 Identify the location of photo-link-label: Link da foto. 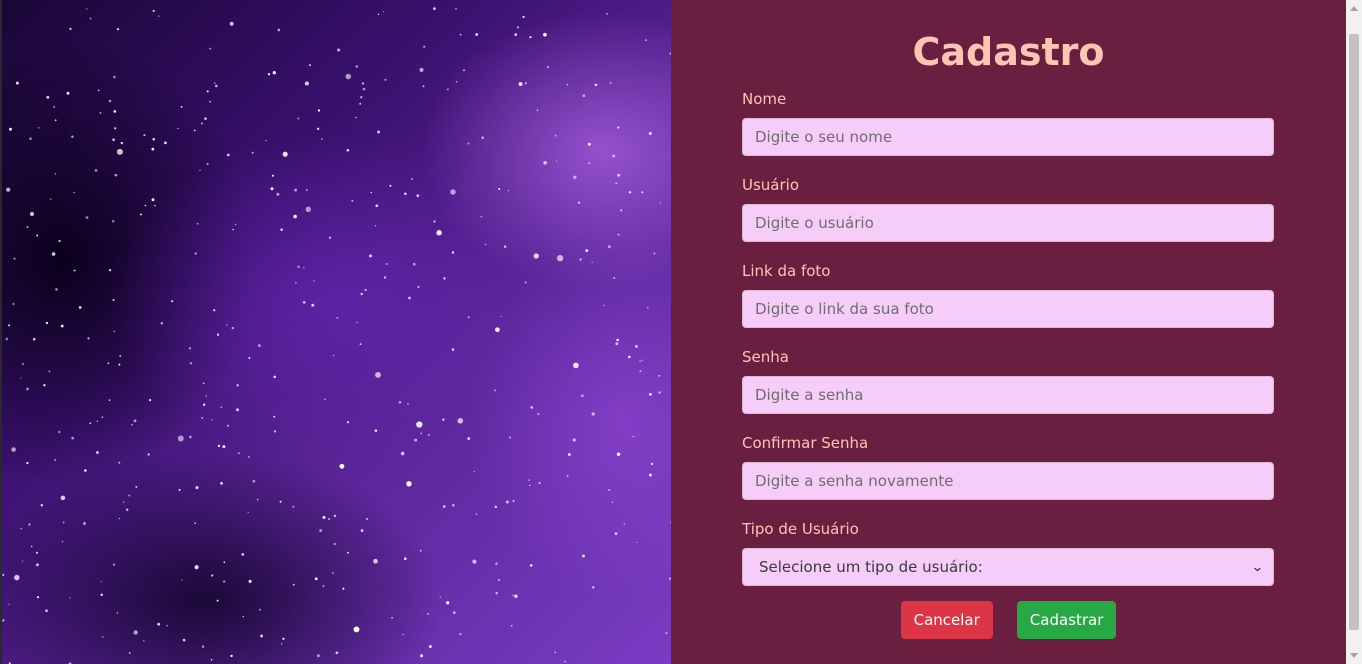
(786, 271).